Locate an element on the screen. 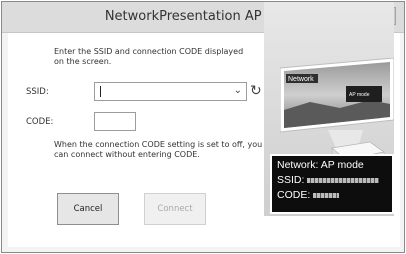 The width and height of the screenshot is (406, 254). ssid-dropdown: ⌄ is located at coordinates (170, 91).